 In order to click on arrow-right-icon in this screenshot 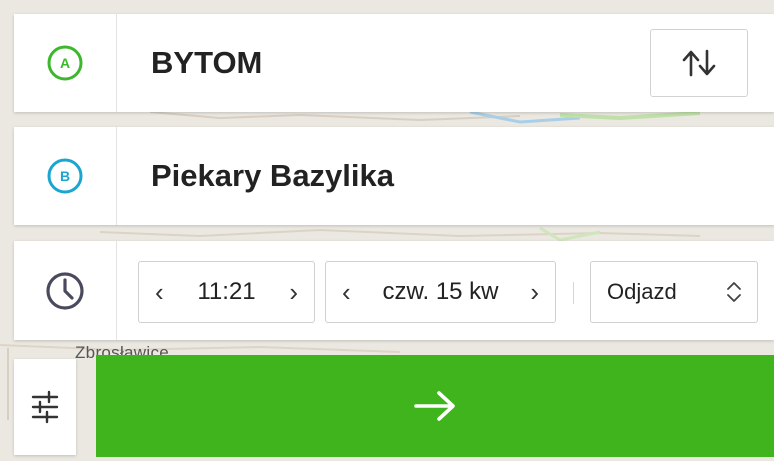, I will do `click(434, 406)`.